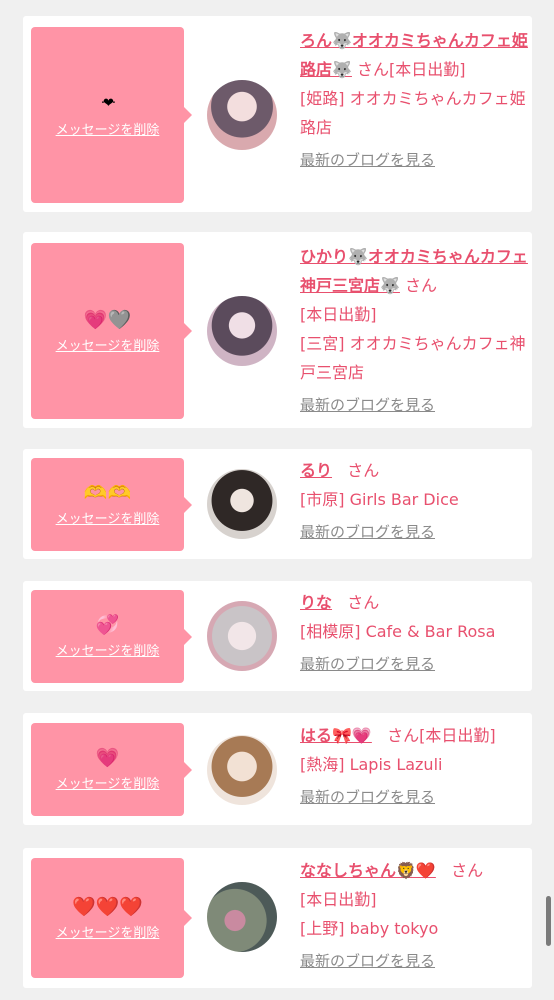 The width and height of the screenshot is (554, 1000). What do you see at coordinates (111, 769) in the screenshot?
I see `message-bubble: 💗 メッセージを削除` at bounding box center [111, 769].